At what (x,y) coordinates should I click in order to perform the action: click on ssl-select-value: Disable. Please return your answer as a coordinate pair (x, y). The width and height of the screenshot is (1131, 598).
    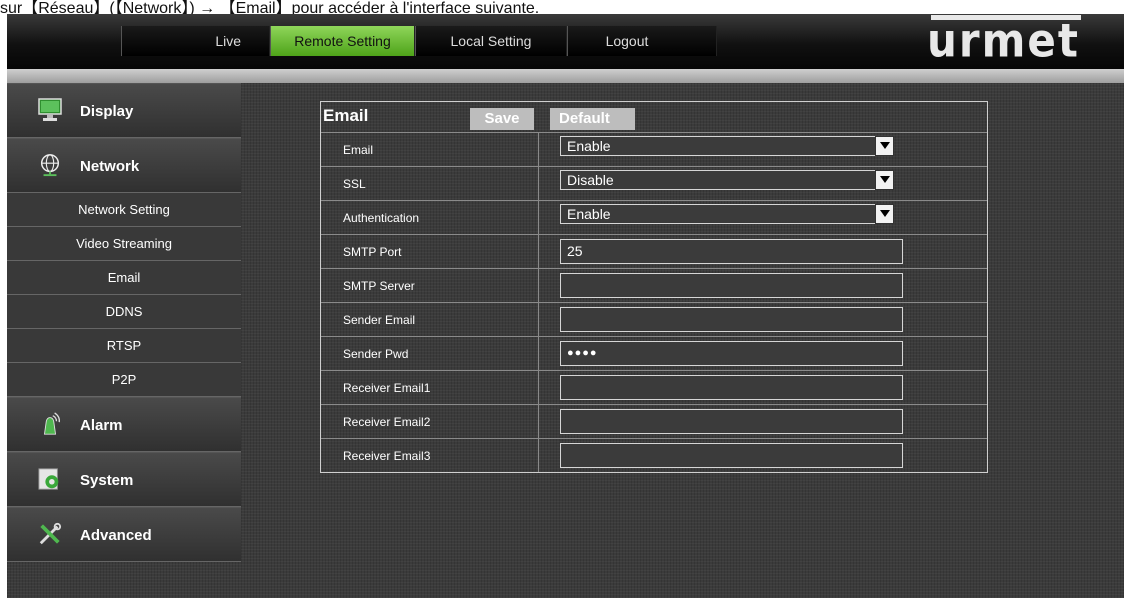
    Looking at the image, I should click on (590, 180).